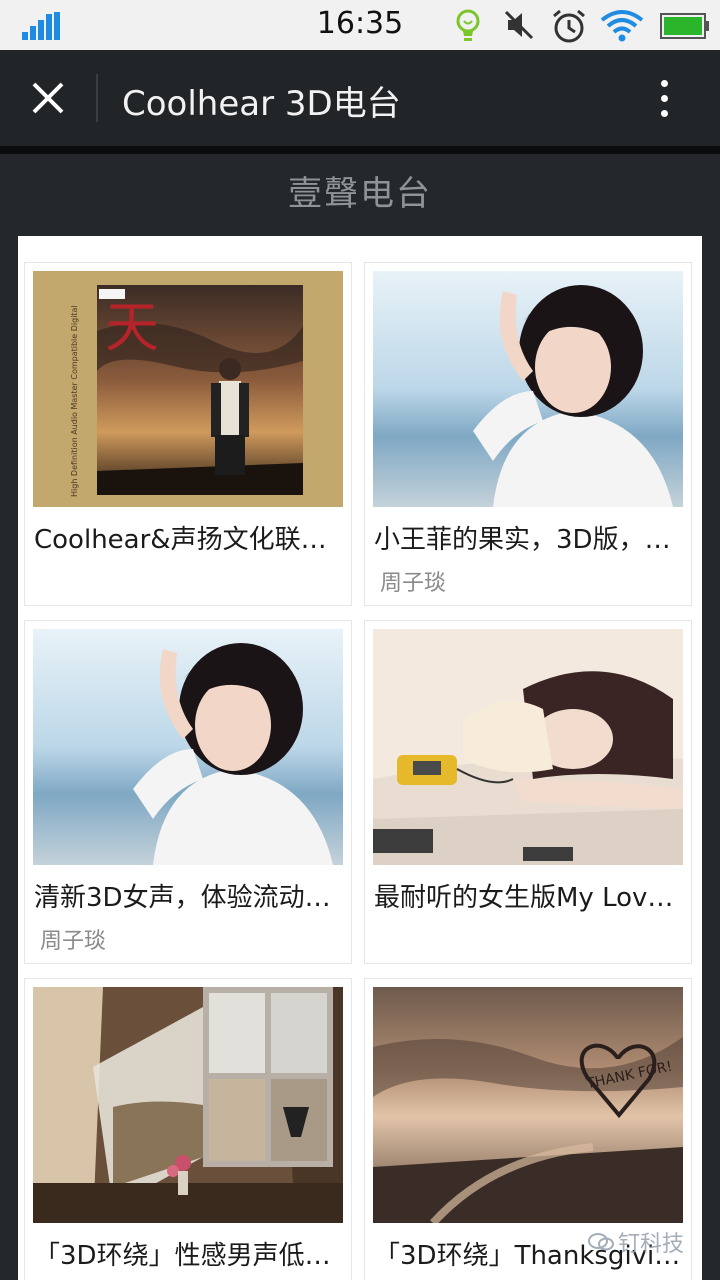 The width and height of the screenshot is (720, 1280). I want to click on close-button, so click(48, 98).